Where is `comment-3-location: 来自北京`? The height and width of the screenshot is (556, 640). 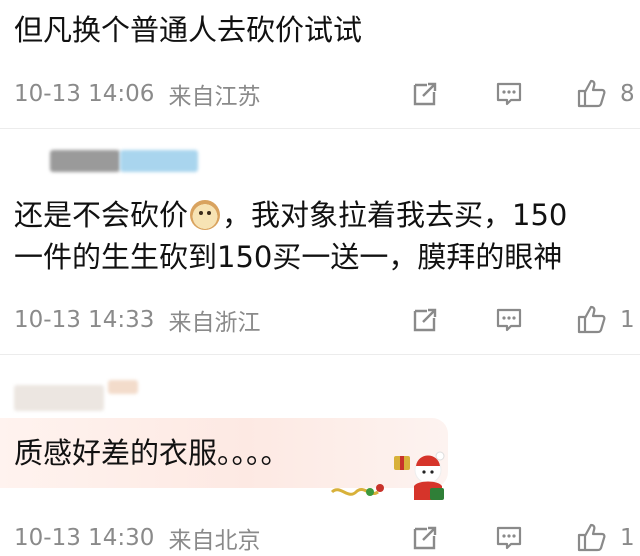
comment-3-location: 来自北京 is located at coordinates (214, 541).